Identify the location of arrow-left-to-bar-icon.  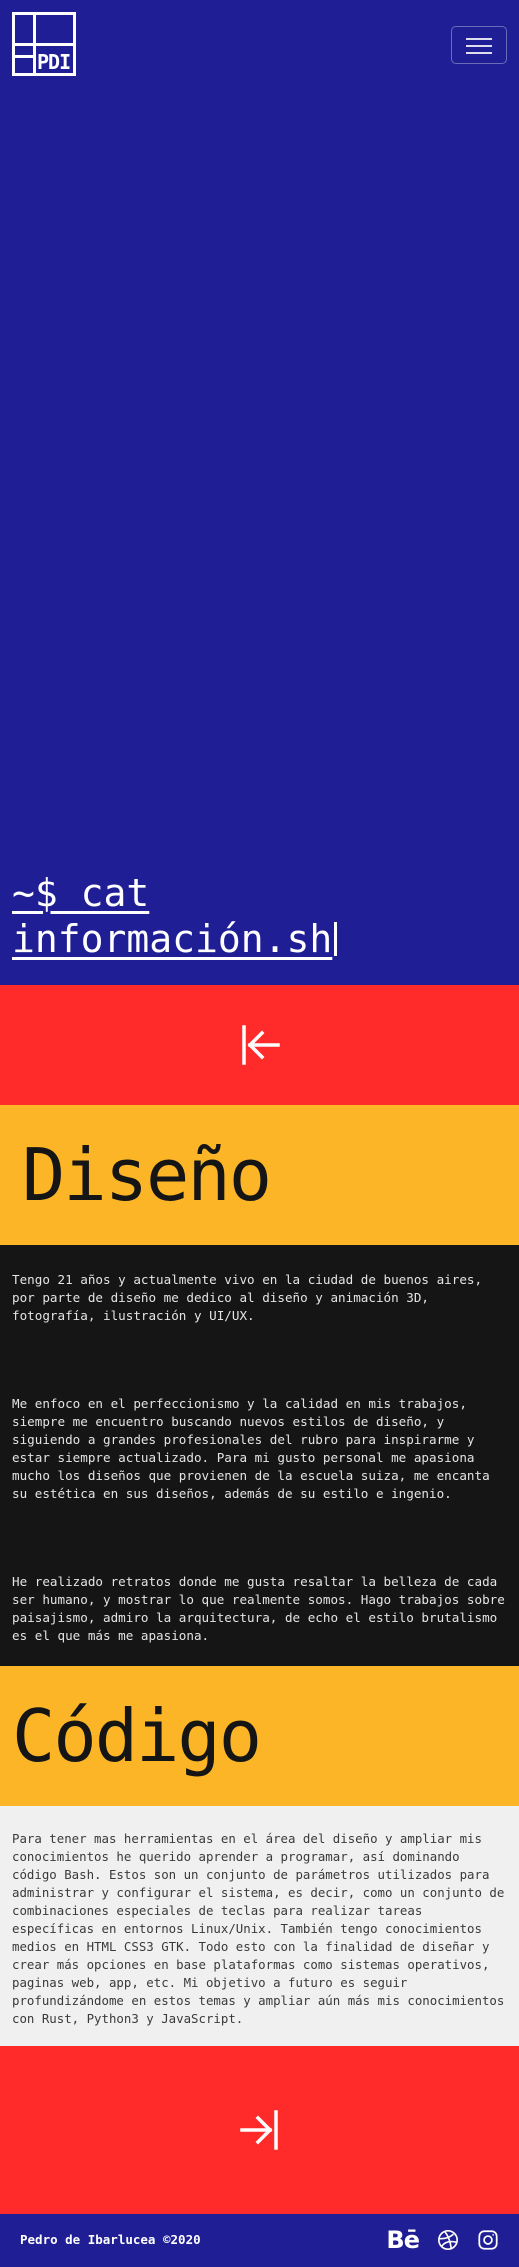
(260, 1045).